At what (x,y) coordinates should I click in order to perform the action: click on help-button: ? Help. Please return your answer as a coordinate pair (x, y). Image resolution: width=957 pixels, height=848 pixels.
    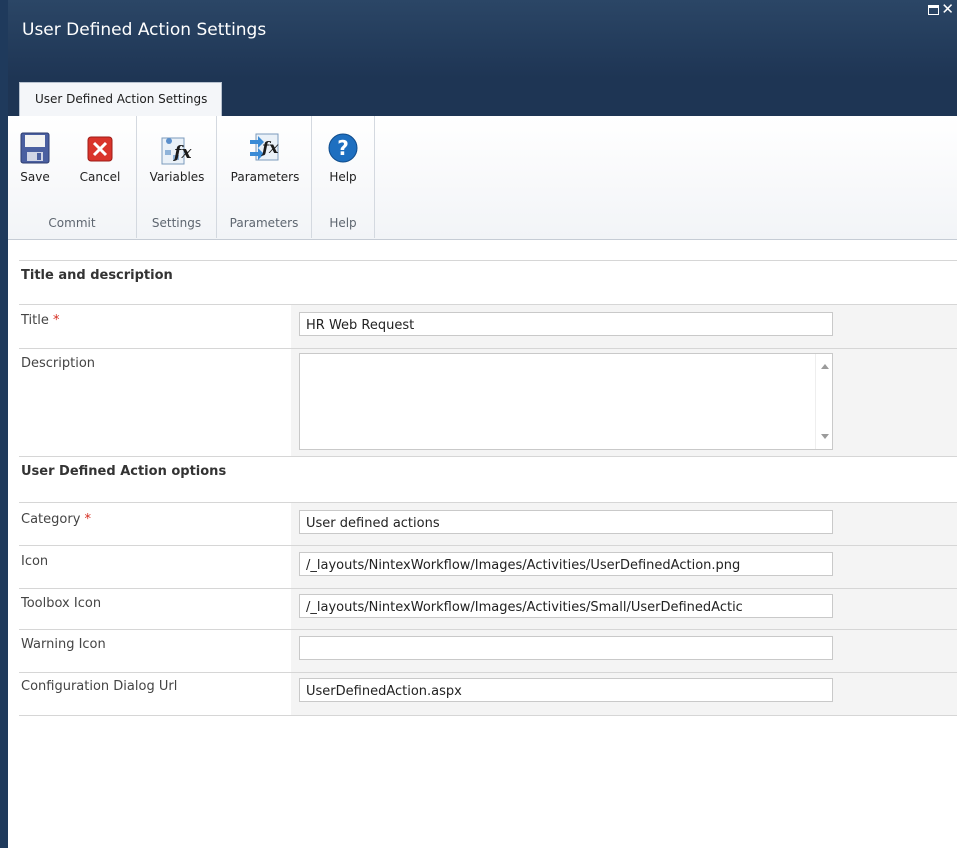
    Looking at the image, I should click on (343, 157).